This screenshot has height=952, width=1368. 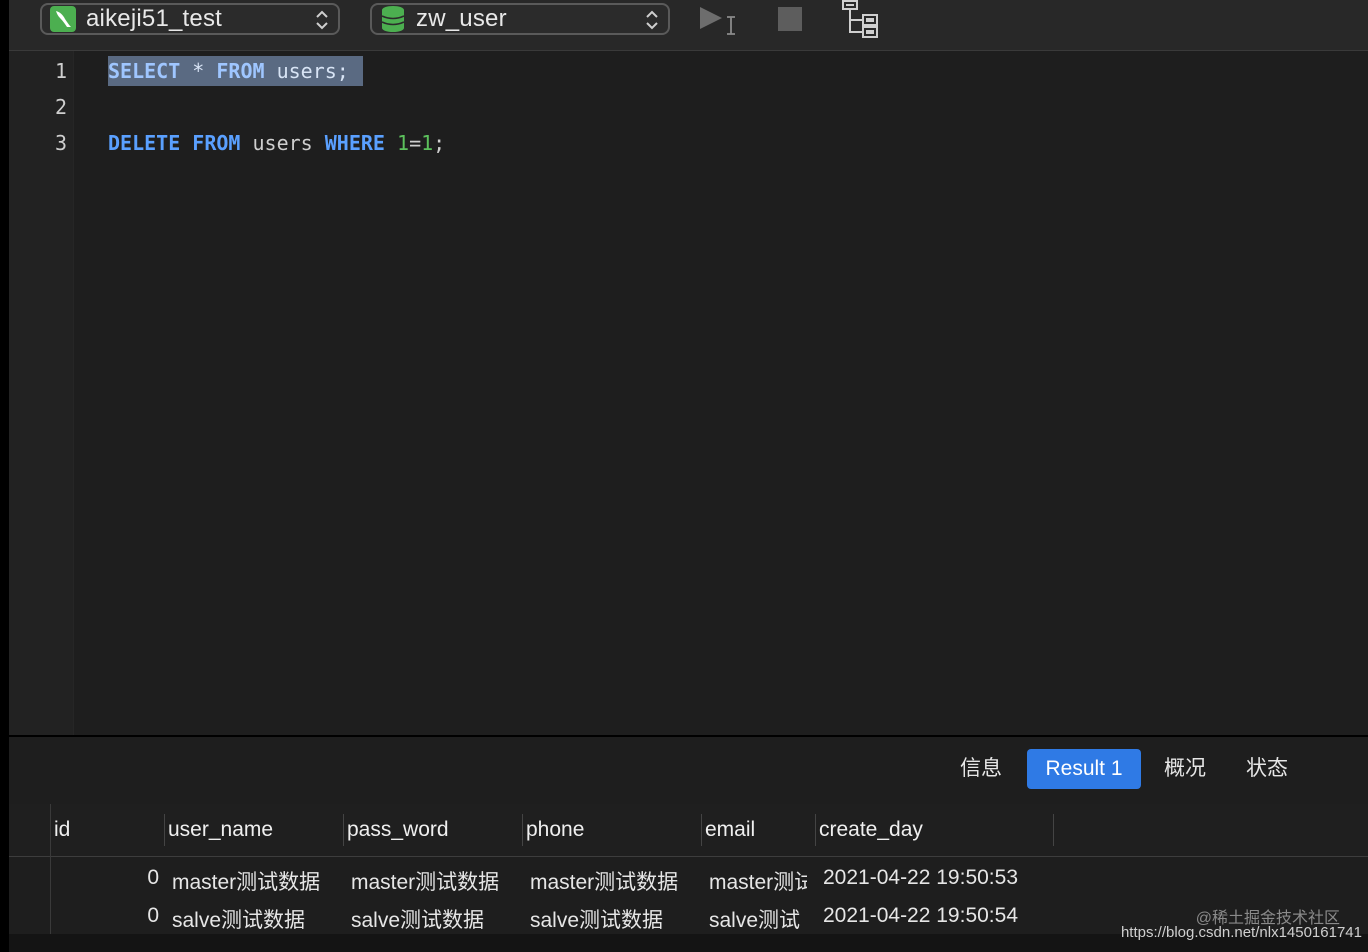 What do you see at coordinates (555, 830) in the screenshot?
I see `column-header-phone: phone` at bounding box center [555, 830].